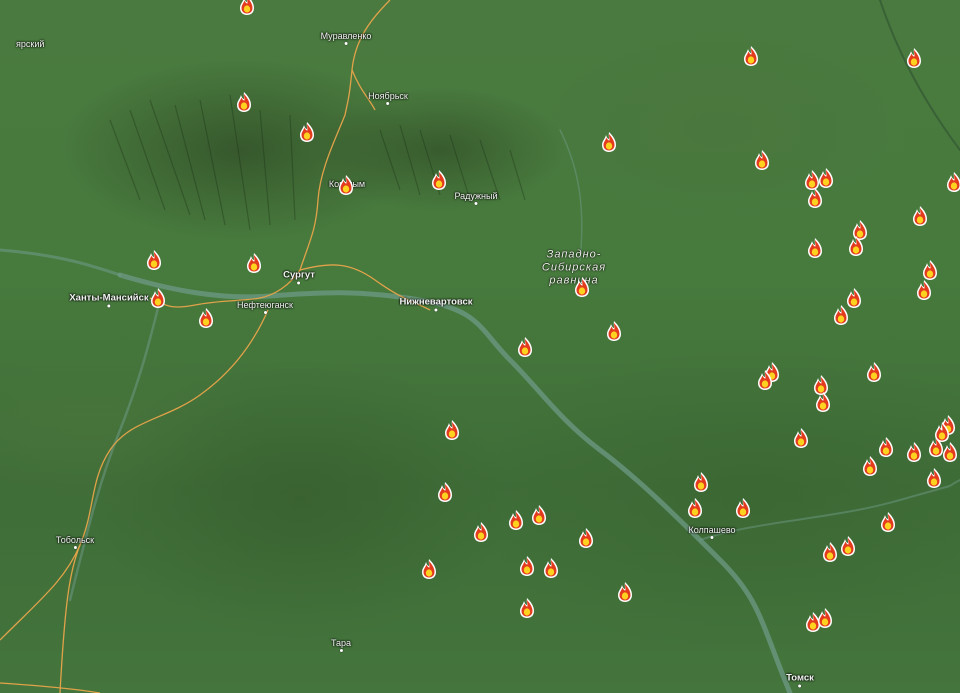  Describe the element at coordinates (265, 307) in the screenshot. I see `city-label: Нефтеюганск` at that location.